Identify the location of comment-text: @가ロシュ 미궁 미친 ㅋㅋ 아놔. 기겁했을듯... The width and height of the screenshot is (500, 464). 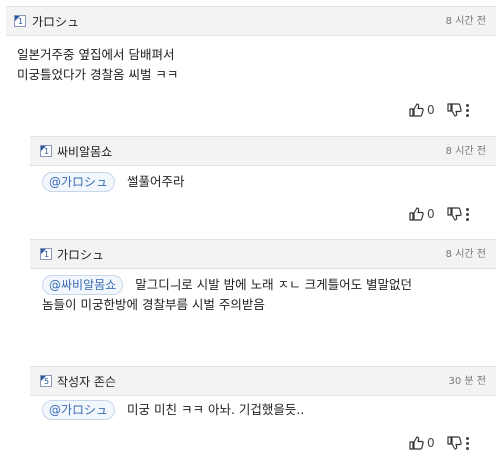
(173, 410).